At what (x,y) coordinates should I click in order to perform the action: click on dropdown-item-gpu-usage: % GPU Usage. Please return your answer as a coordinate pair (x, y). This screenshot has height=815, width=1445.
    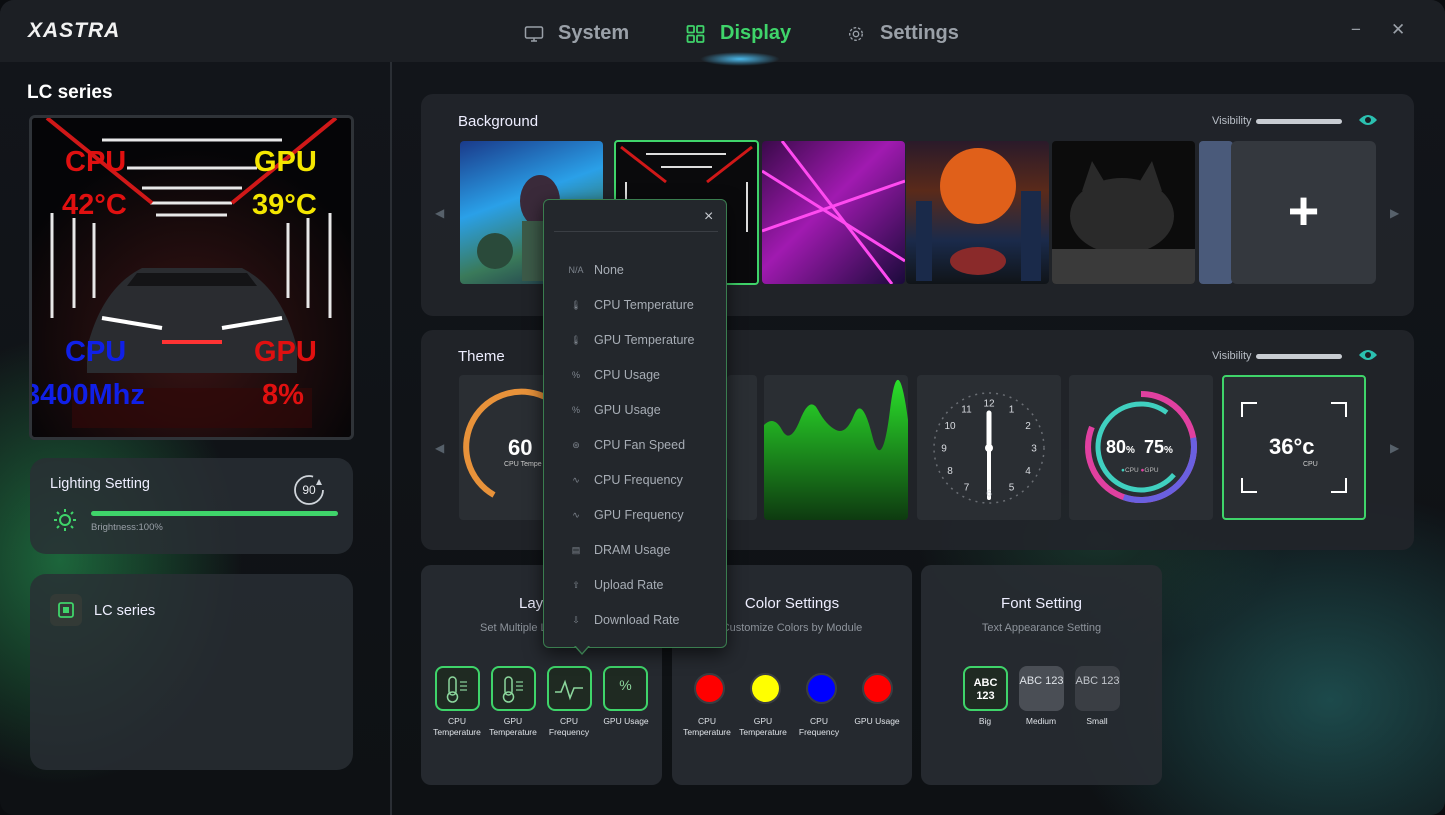
    Looking at the image, I should click on (613, 410).